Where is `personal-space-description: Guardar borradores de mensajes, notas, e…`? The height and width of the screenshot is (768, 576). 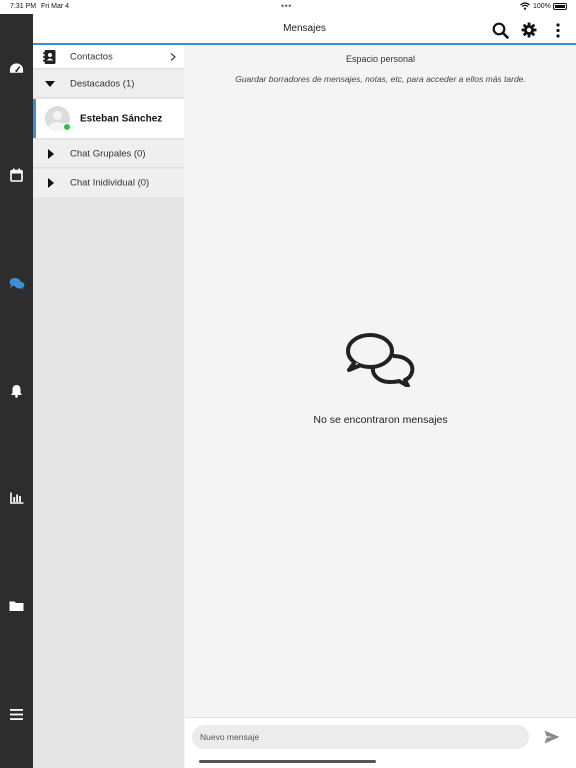
personal-space-description: Guardar borradores de mensajes, notas, e… is located at coordinates (380, 79).